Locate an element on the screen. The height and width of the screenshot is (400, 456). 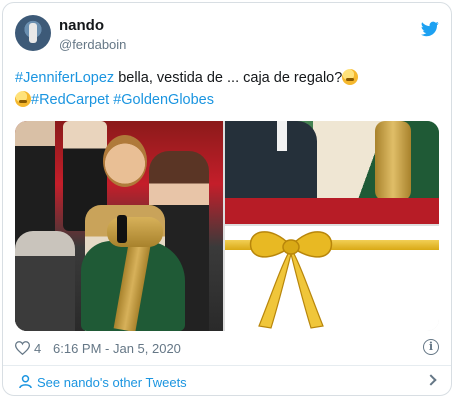
person-icon is located at coordinates (25, 382).